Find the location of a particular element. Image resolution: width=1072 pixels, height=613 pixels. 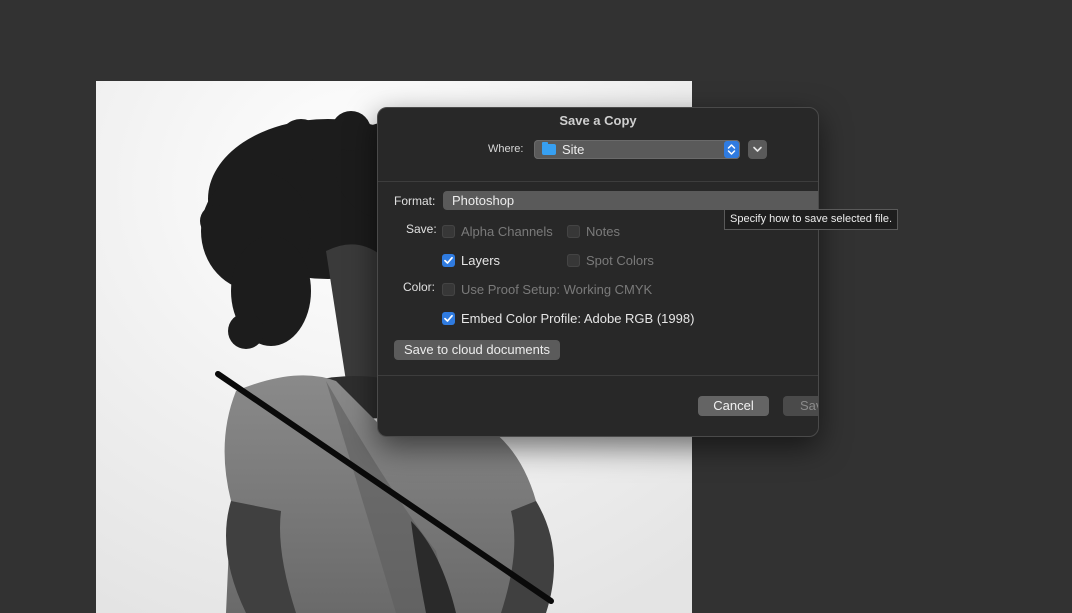

where-select: Site is located at coordinates (637, 149).